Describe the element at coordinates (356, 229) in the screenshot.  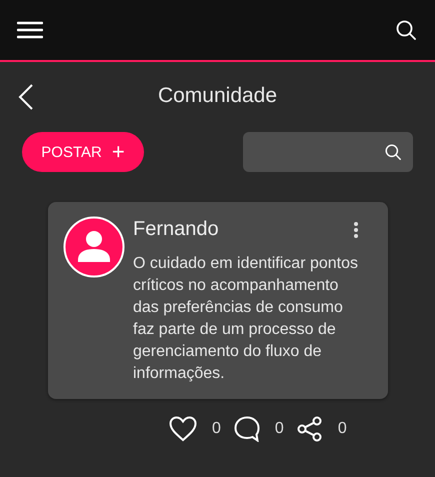
I see `more-options-icon` at that location.